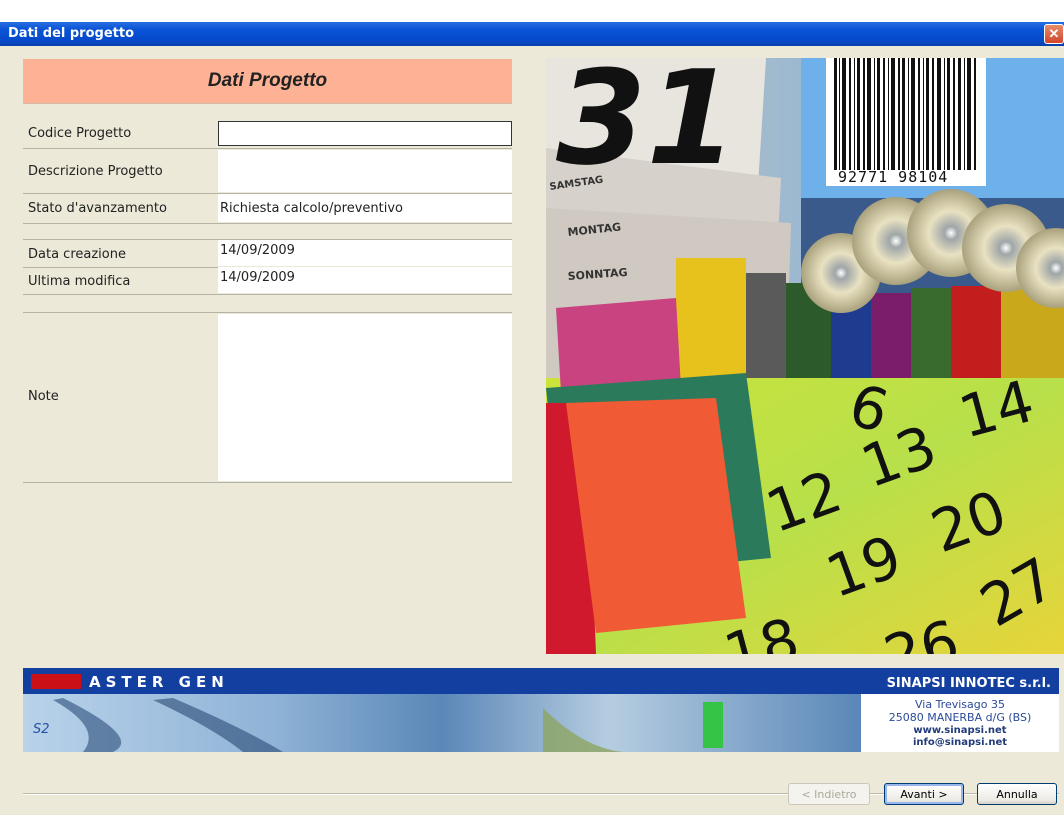  What do you see at coordinates (41, 729) in the screenshot?
I see `banner-logo-mark: S2` at bounding box center [41, 729].